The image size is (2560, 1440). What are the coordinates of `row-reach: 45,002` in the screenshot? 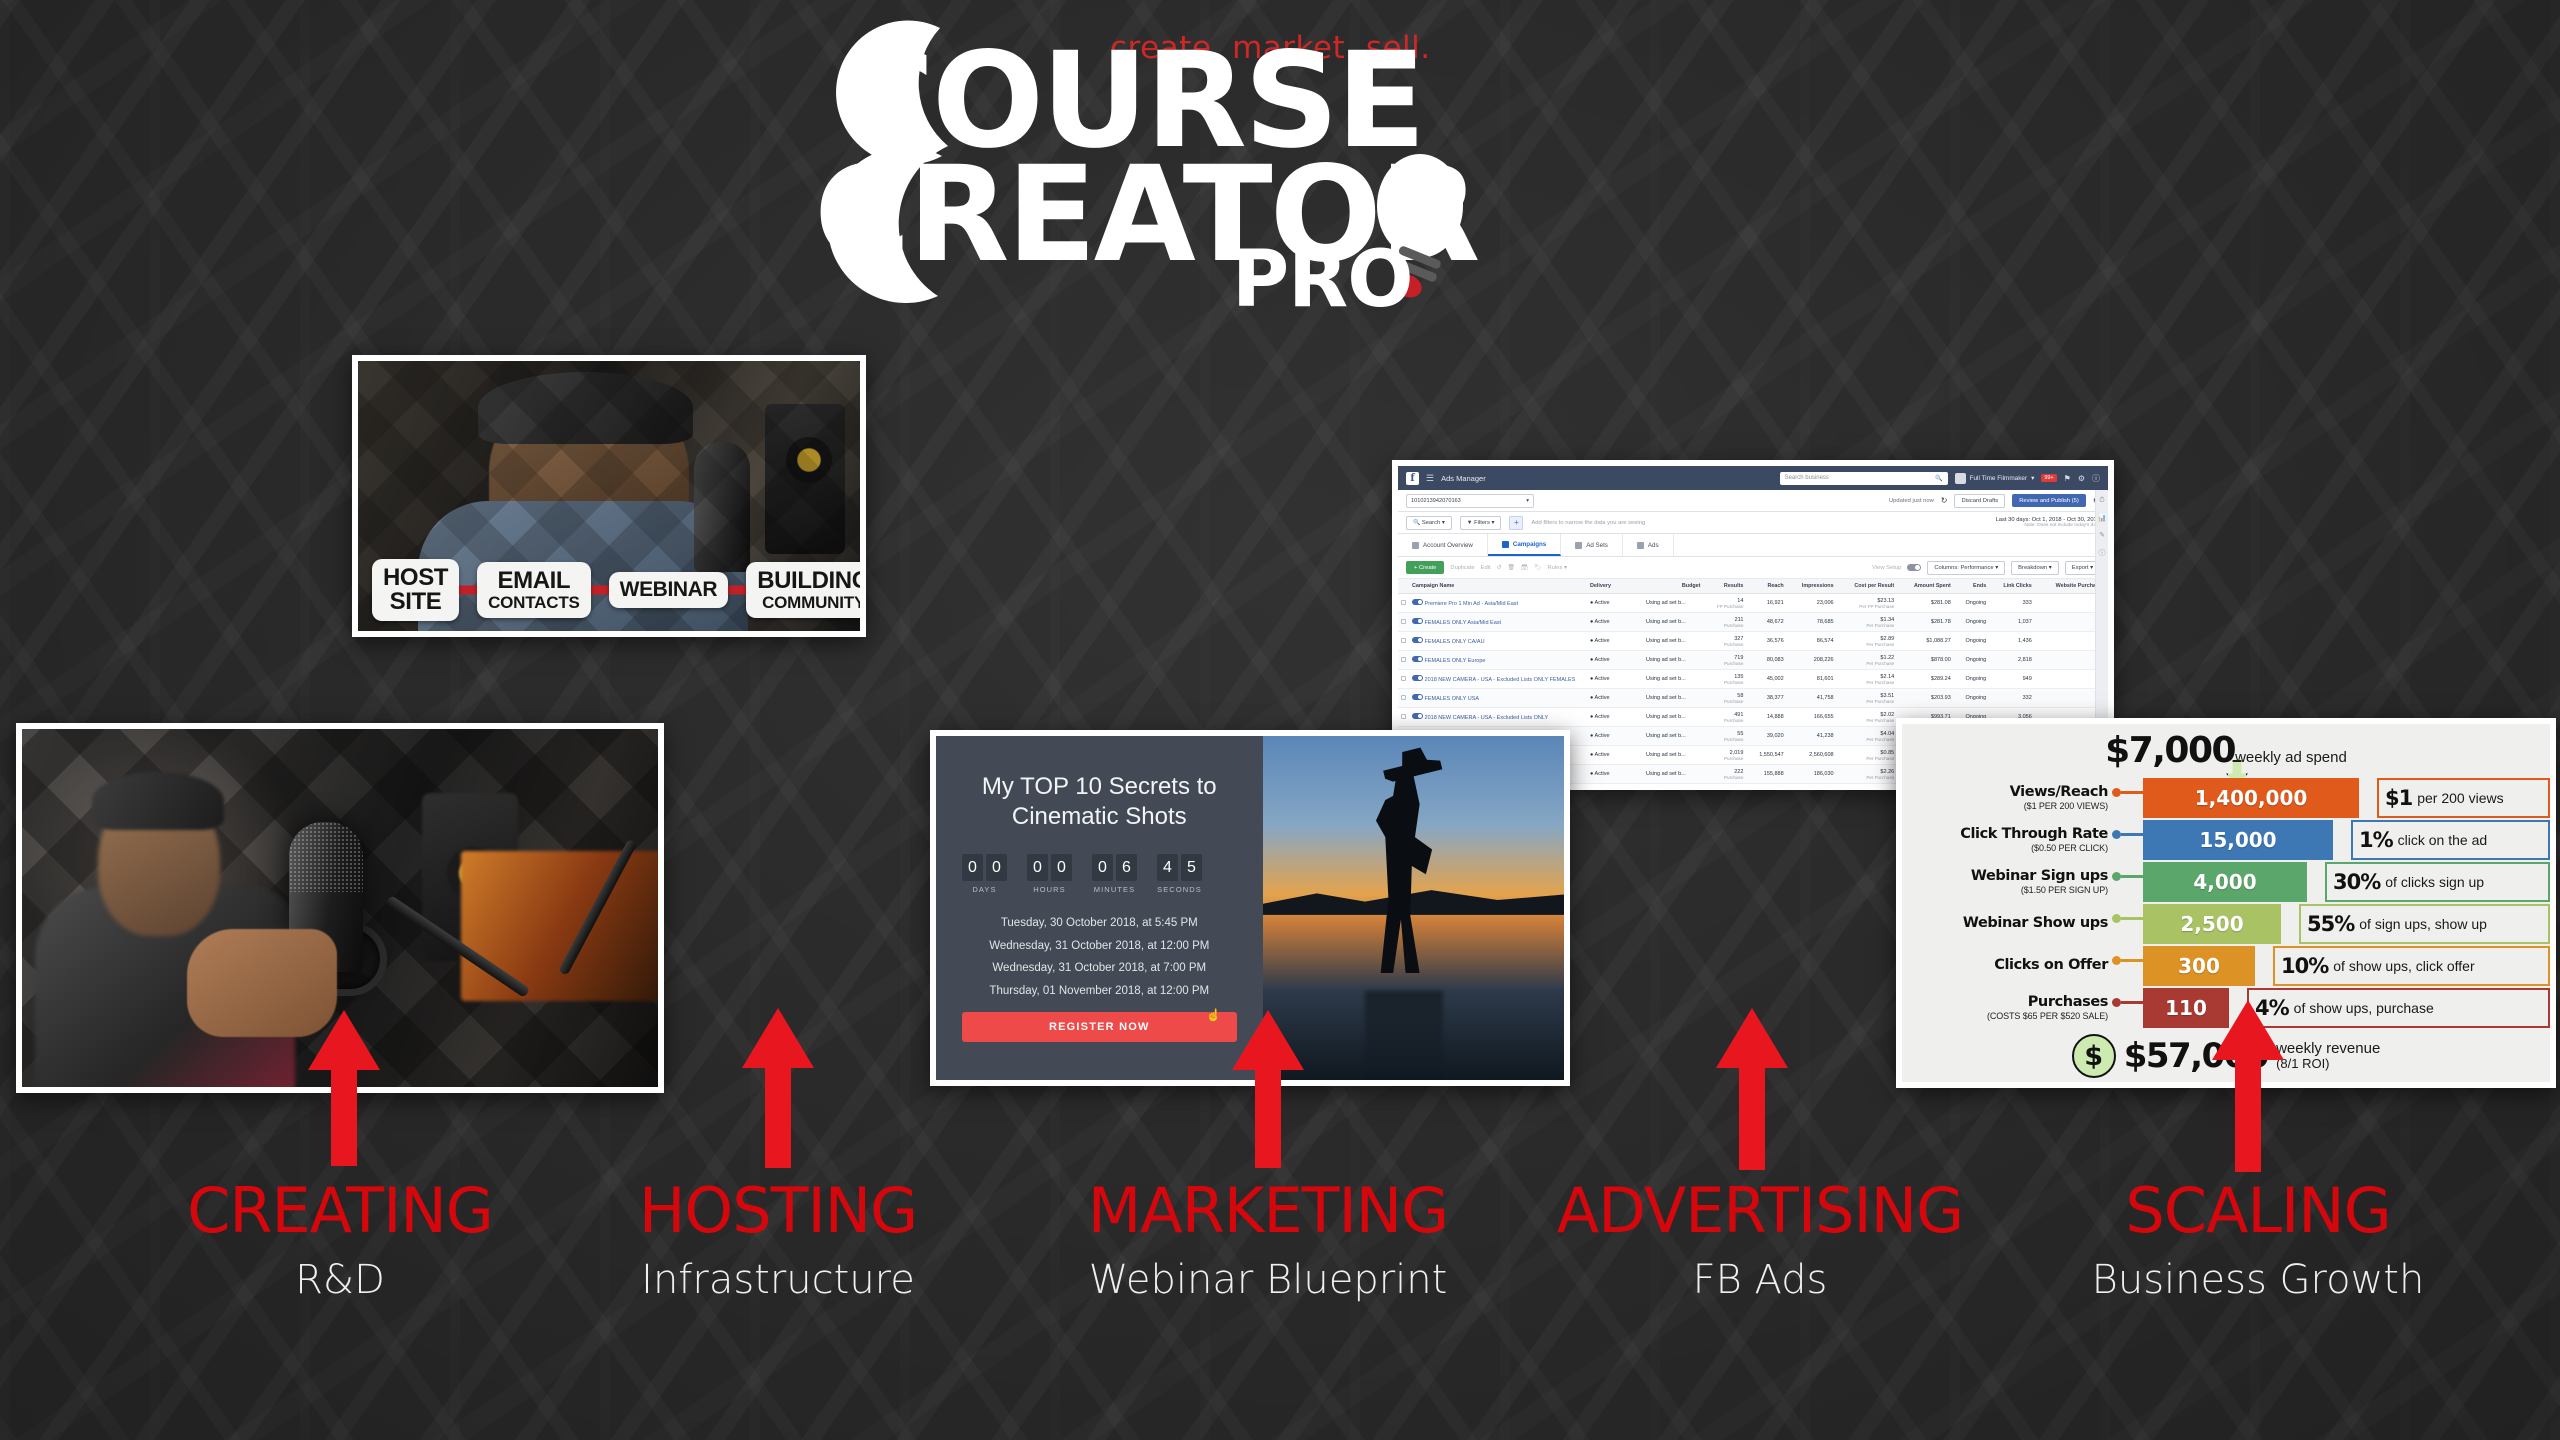 It's located at (1766, 679).